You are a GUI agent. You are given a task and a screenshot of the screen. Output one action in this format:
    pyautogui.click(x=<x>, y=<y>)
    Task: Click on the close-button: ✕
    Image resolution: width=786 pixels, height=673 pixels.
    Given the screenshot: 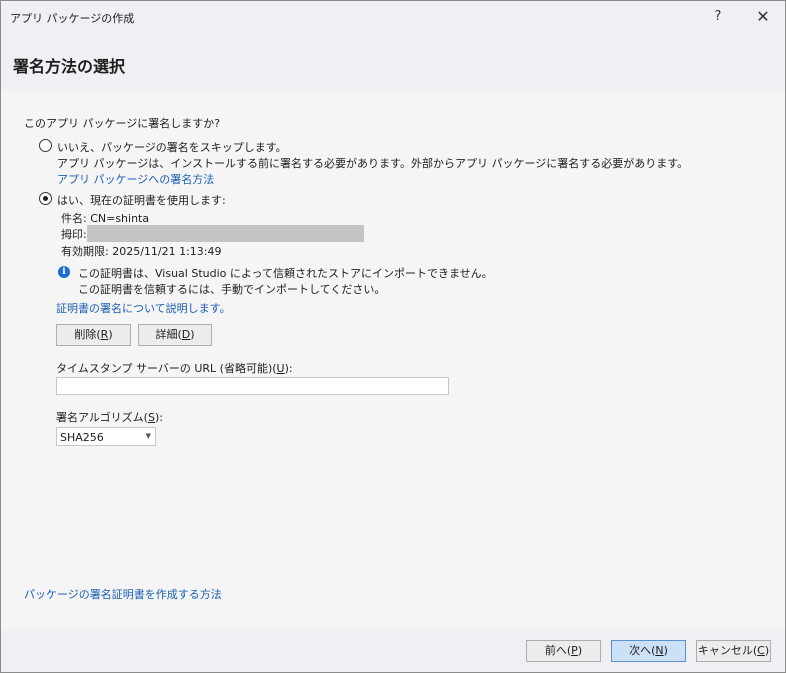 What is the action you would take?
    pyautogui.click(x=763, y=17)
    